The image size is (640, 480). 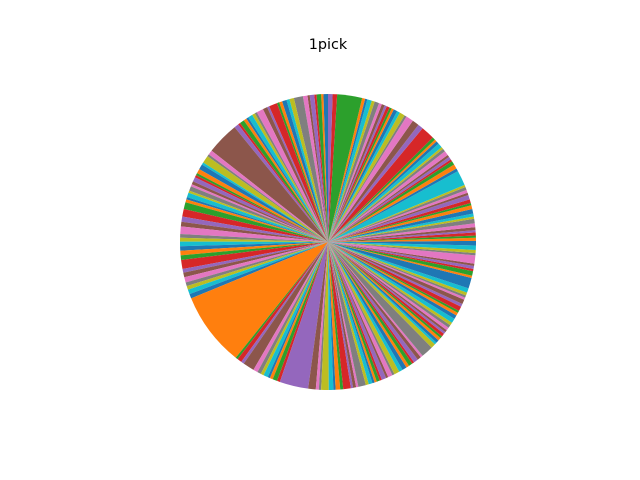 What do you see at coordinates (328, 45) in the screenshot?
I see `chart-title: 1pick` at bounding box center [328, 45].